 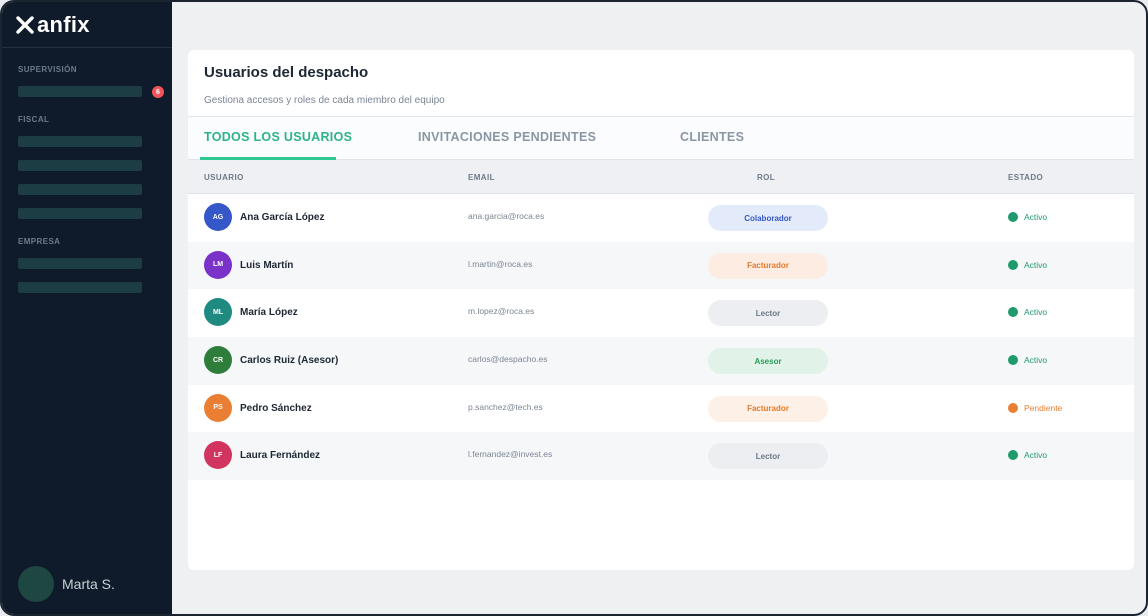 I want to click on status-badge: Pendiente, so click(x=1035, y=407).